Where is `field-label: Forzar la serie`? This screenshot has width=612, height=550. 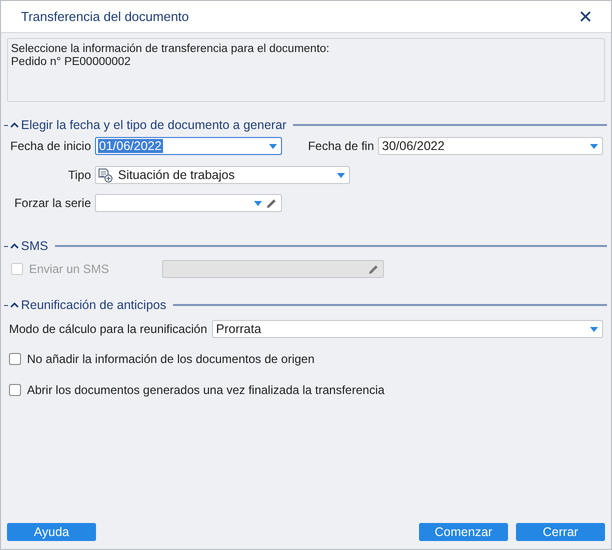
field-label: Forzar la serie is located at coordinates (52, 203).